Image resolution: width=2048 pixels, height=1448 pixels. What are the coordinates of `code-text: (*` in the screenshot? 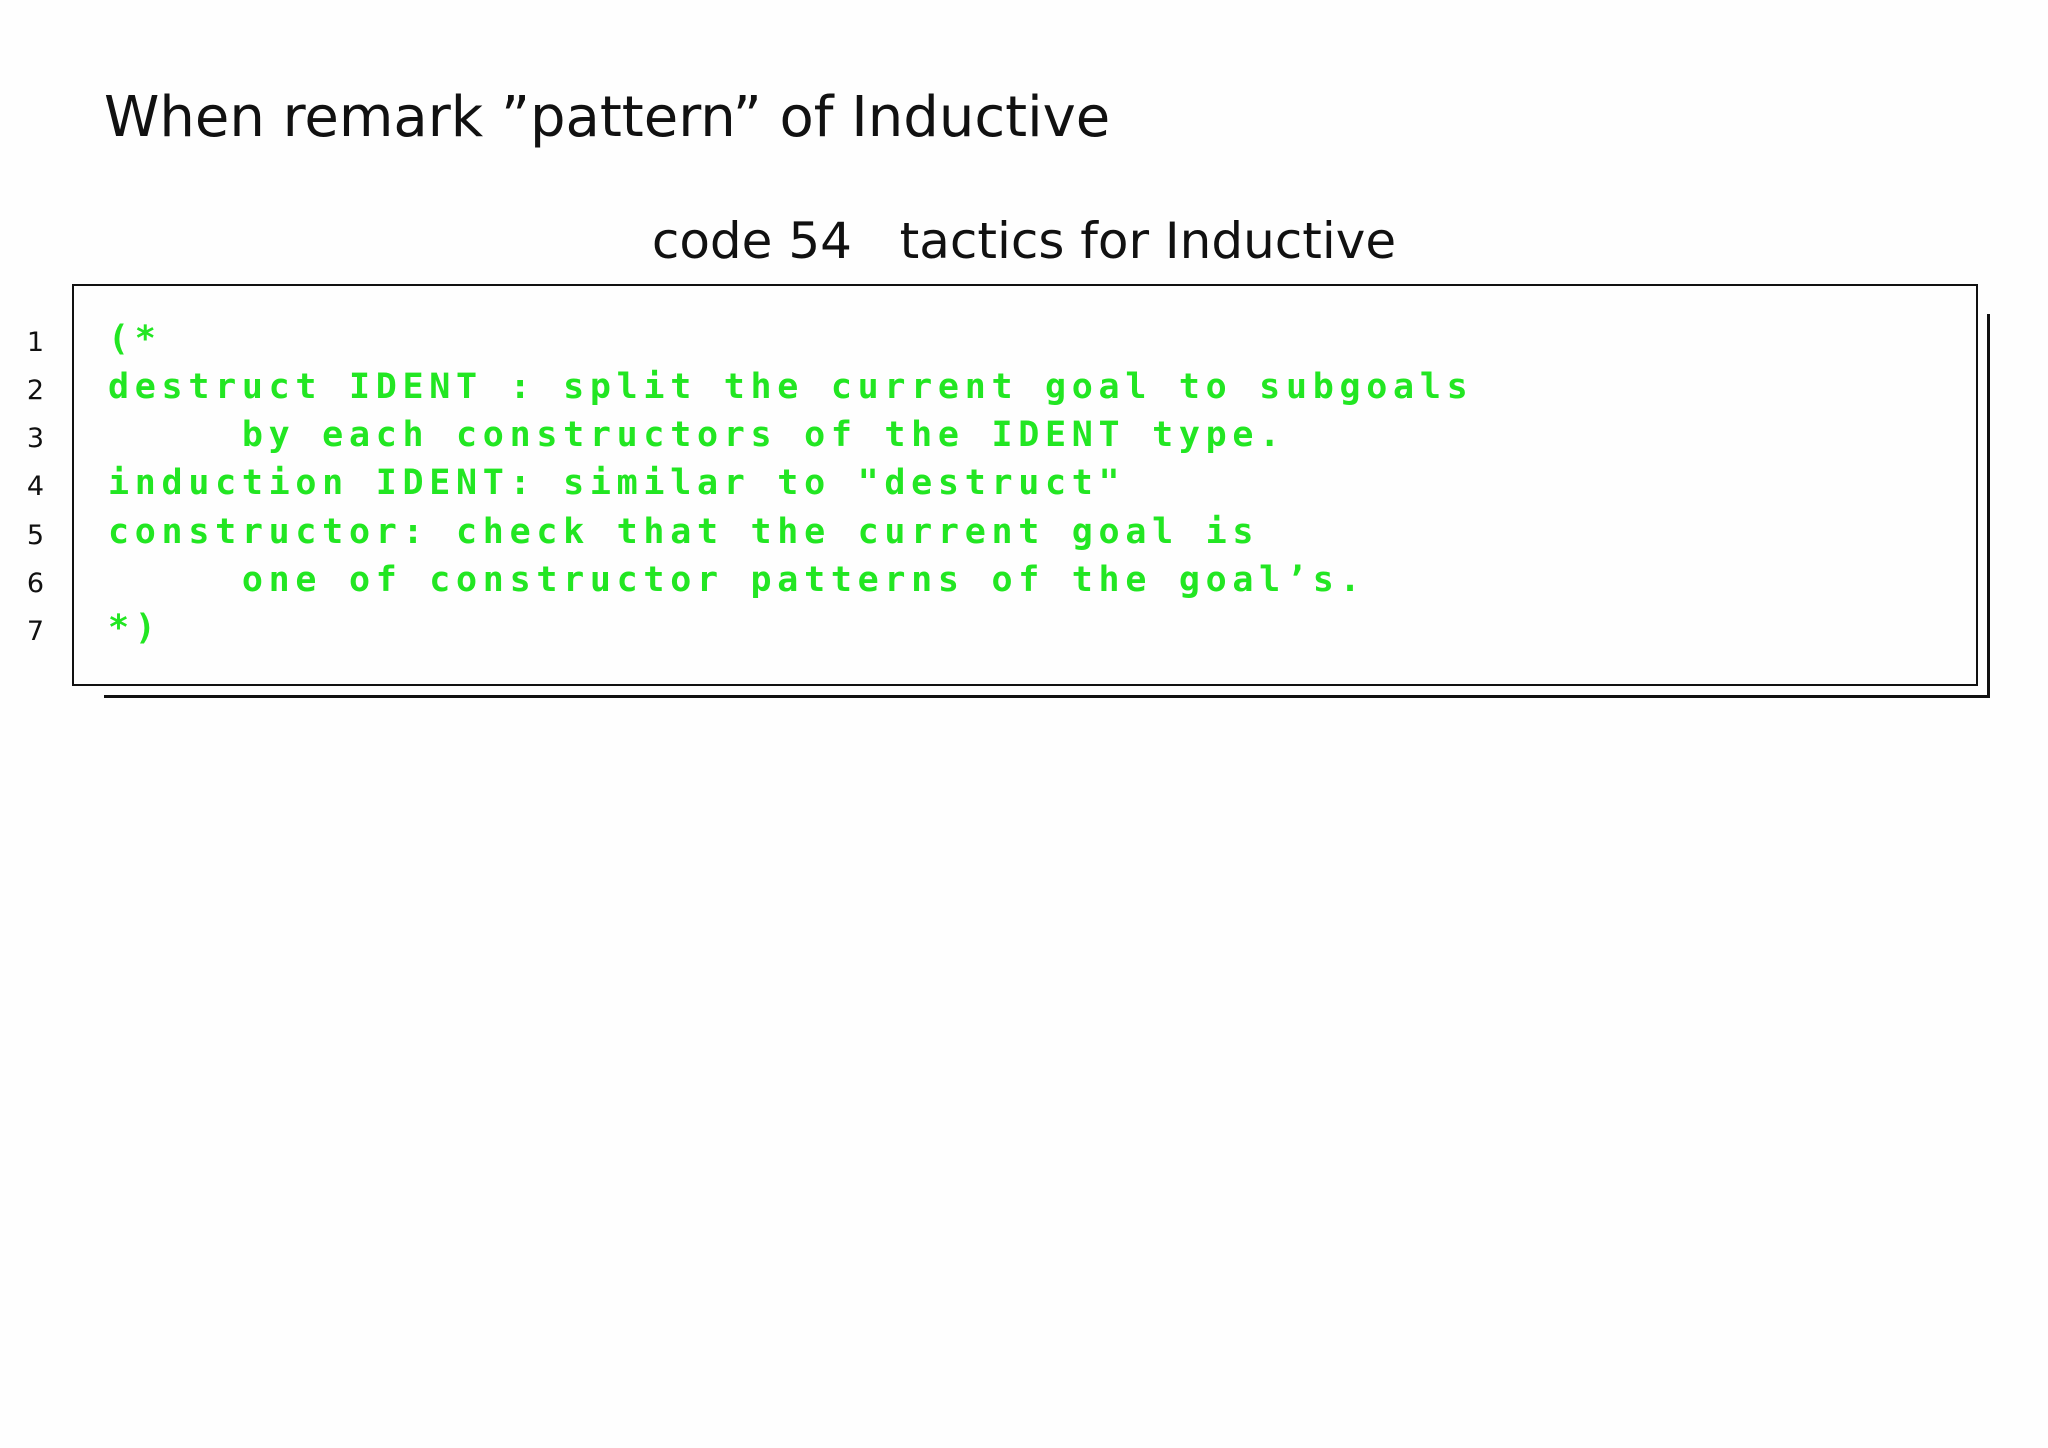 It's located at (135, 339).